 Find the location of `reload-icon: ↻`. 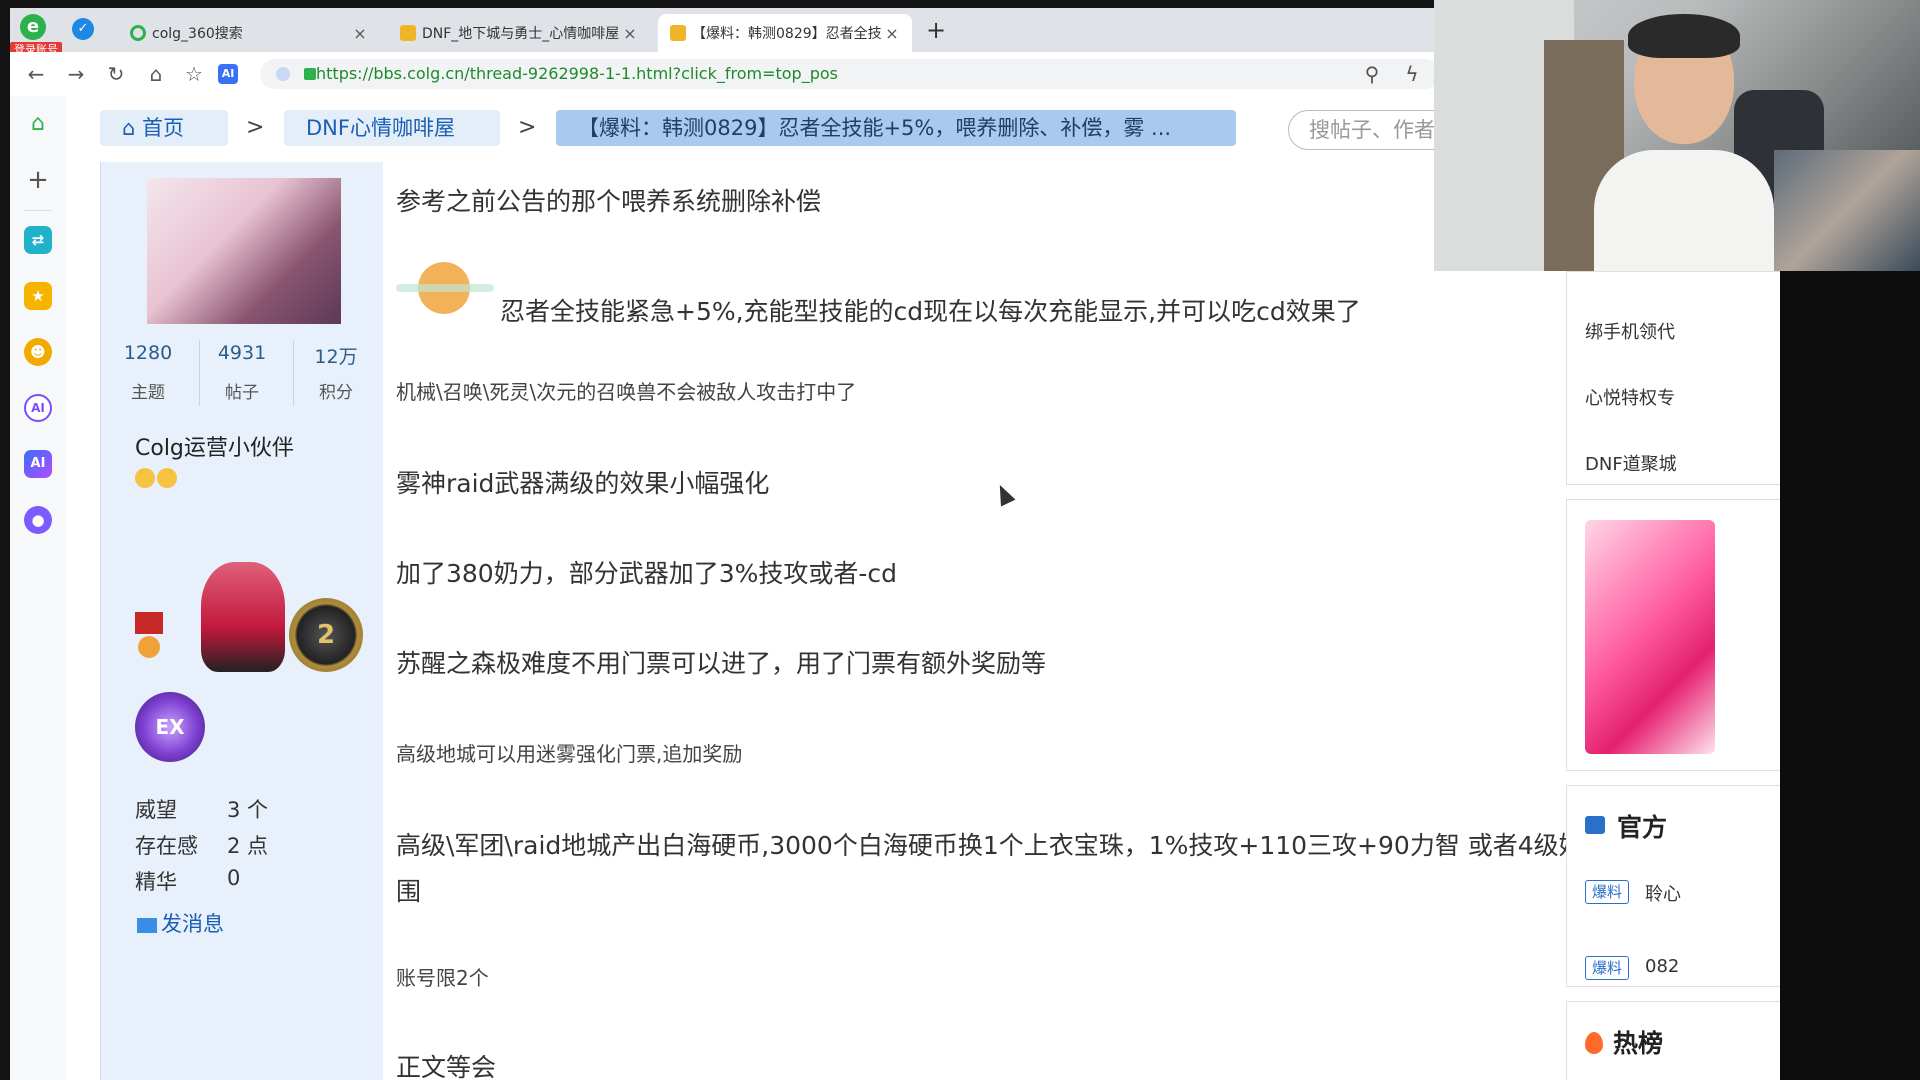

reload-icon: ↻ is located at coordinates (116, 74).